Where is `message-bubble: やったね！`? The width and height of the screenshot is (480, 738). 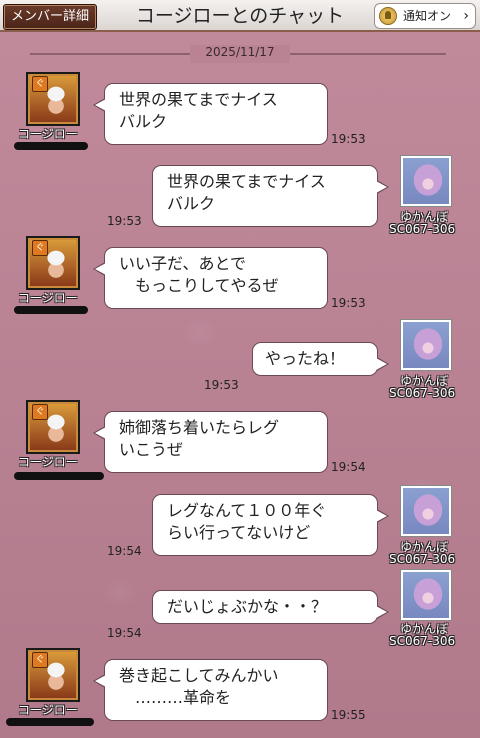 message-bubble: やったね！ is located at coordinates (320, 359).